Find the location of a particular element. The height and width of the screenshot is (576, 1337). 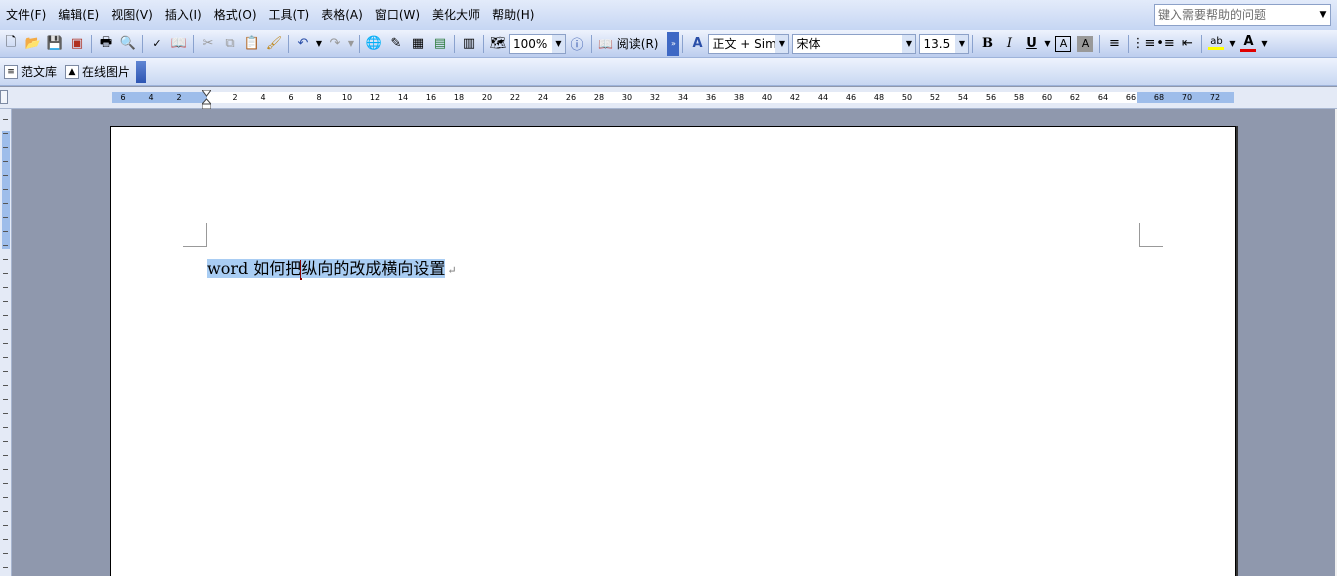

selected-text-before-cursor: word 如何把 is located at coordinates (254, 268).